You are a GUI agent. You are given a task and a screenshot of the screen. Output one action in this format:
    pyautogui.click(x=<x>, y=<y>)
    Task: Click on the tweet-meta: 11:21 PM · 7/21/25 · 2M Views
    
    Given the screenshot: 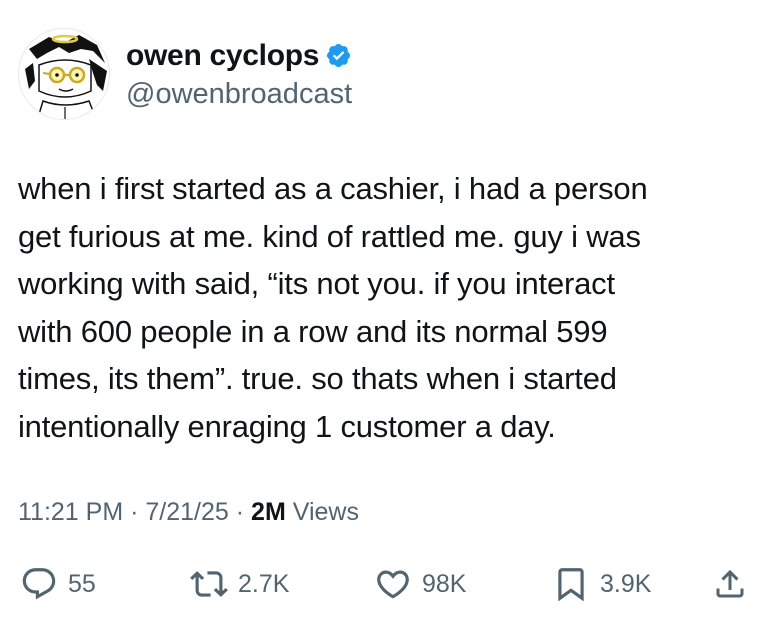 What is the action you would take?
    pyautogui.click(x=188, y=512)
    